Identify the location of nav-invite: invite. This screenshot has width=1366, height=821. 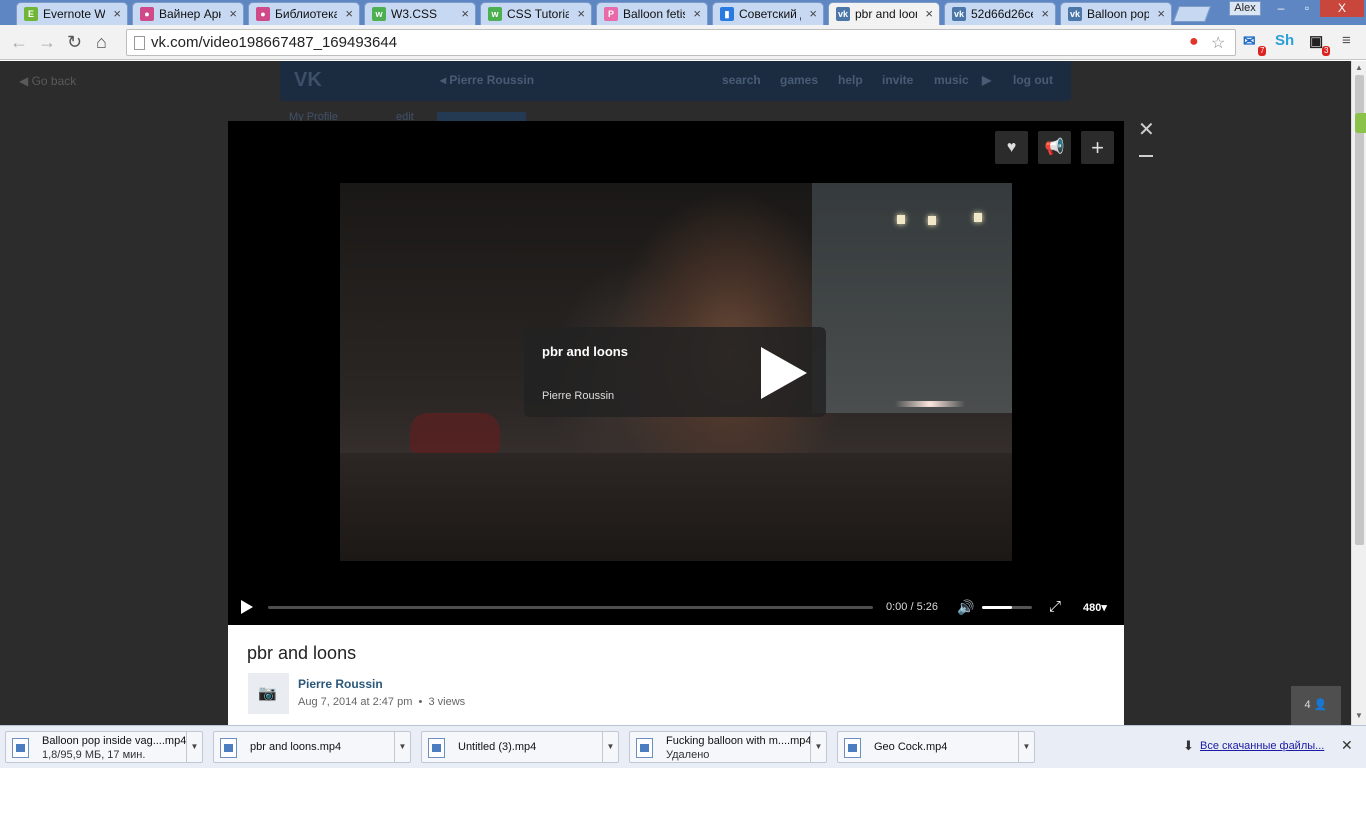
(897, 80).